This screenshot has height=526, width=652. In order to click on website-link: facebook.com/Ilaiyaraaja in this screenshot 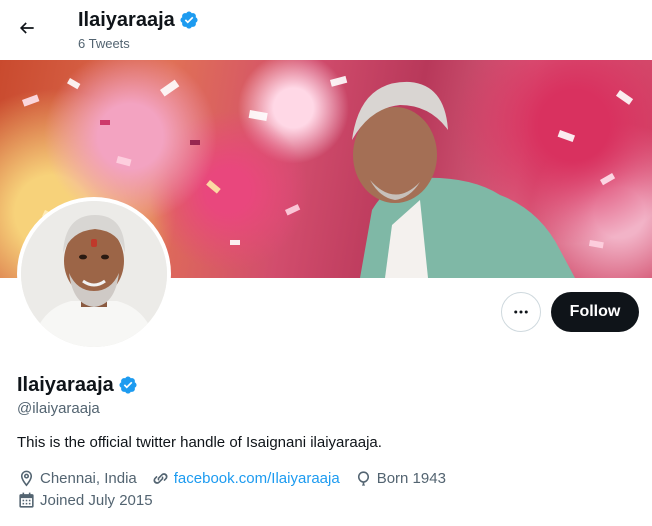, I will do `click(257, 478)`.